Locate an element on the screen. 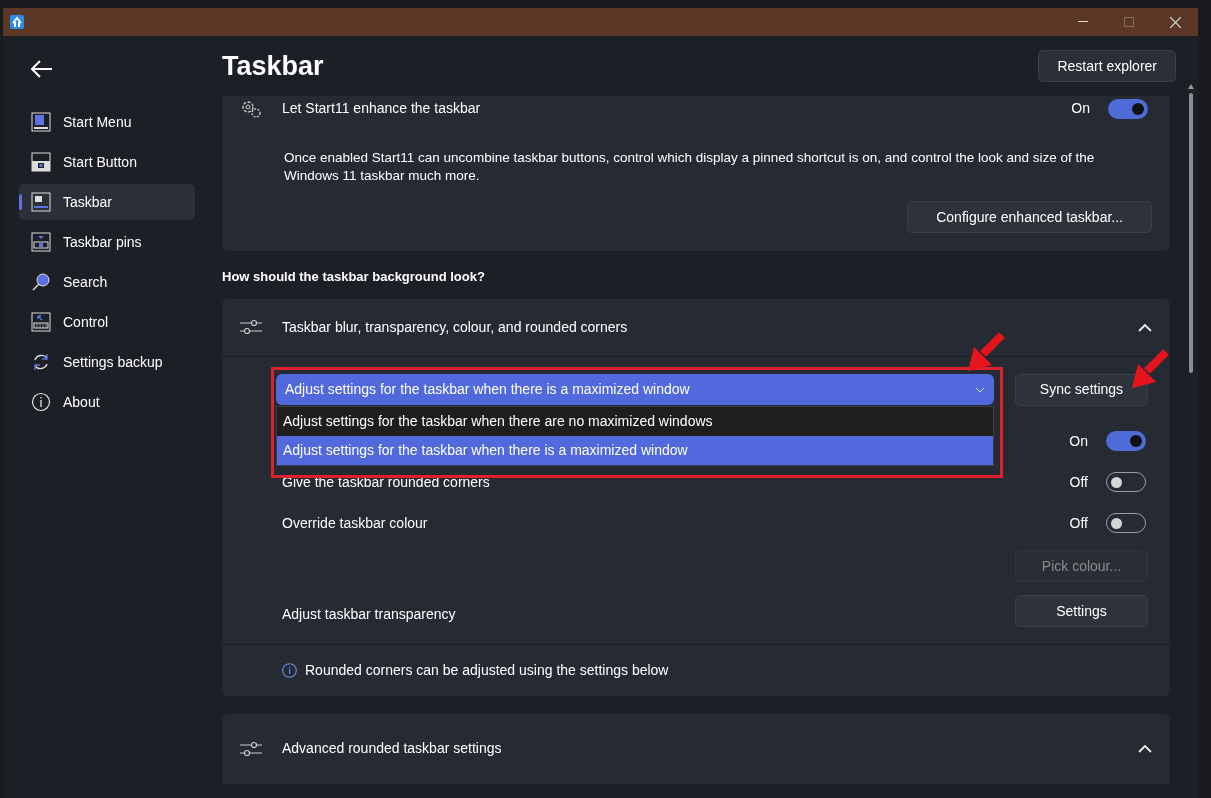 This screenshot has height=798, width=1211. sidebar-item: About is located at coordinates (107, 402).